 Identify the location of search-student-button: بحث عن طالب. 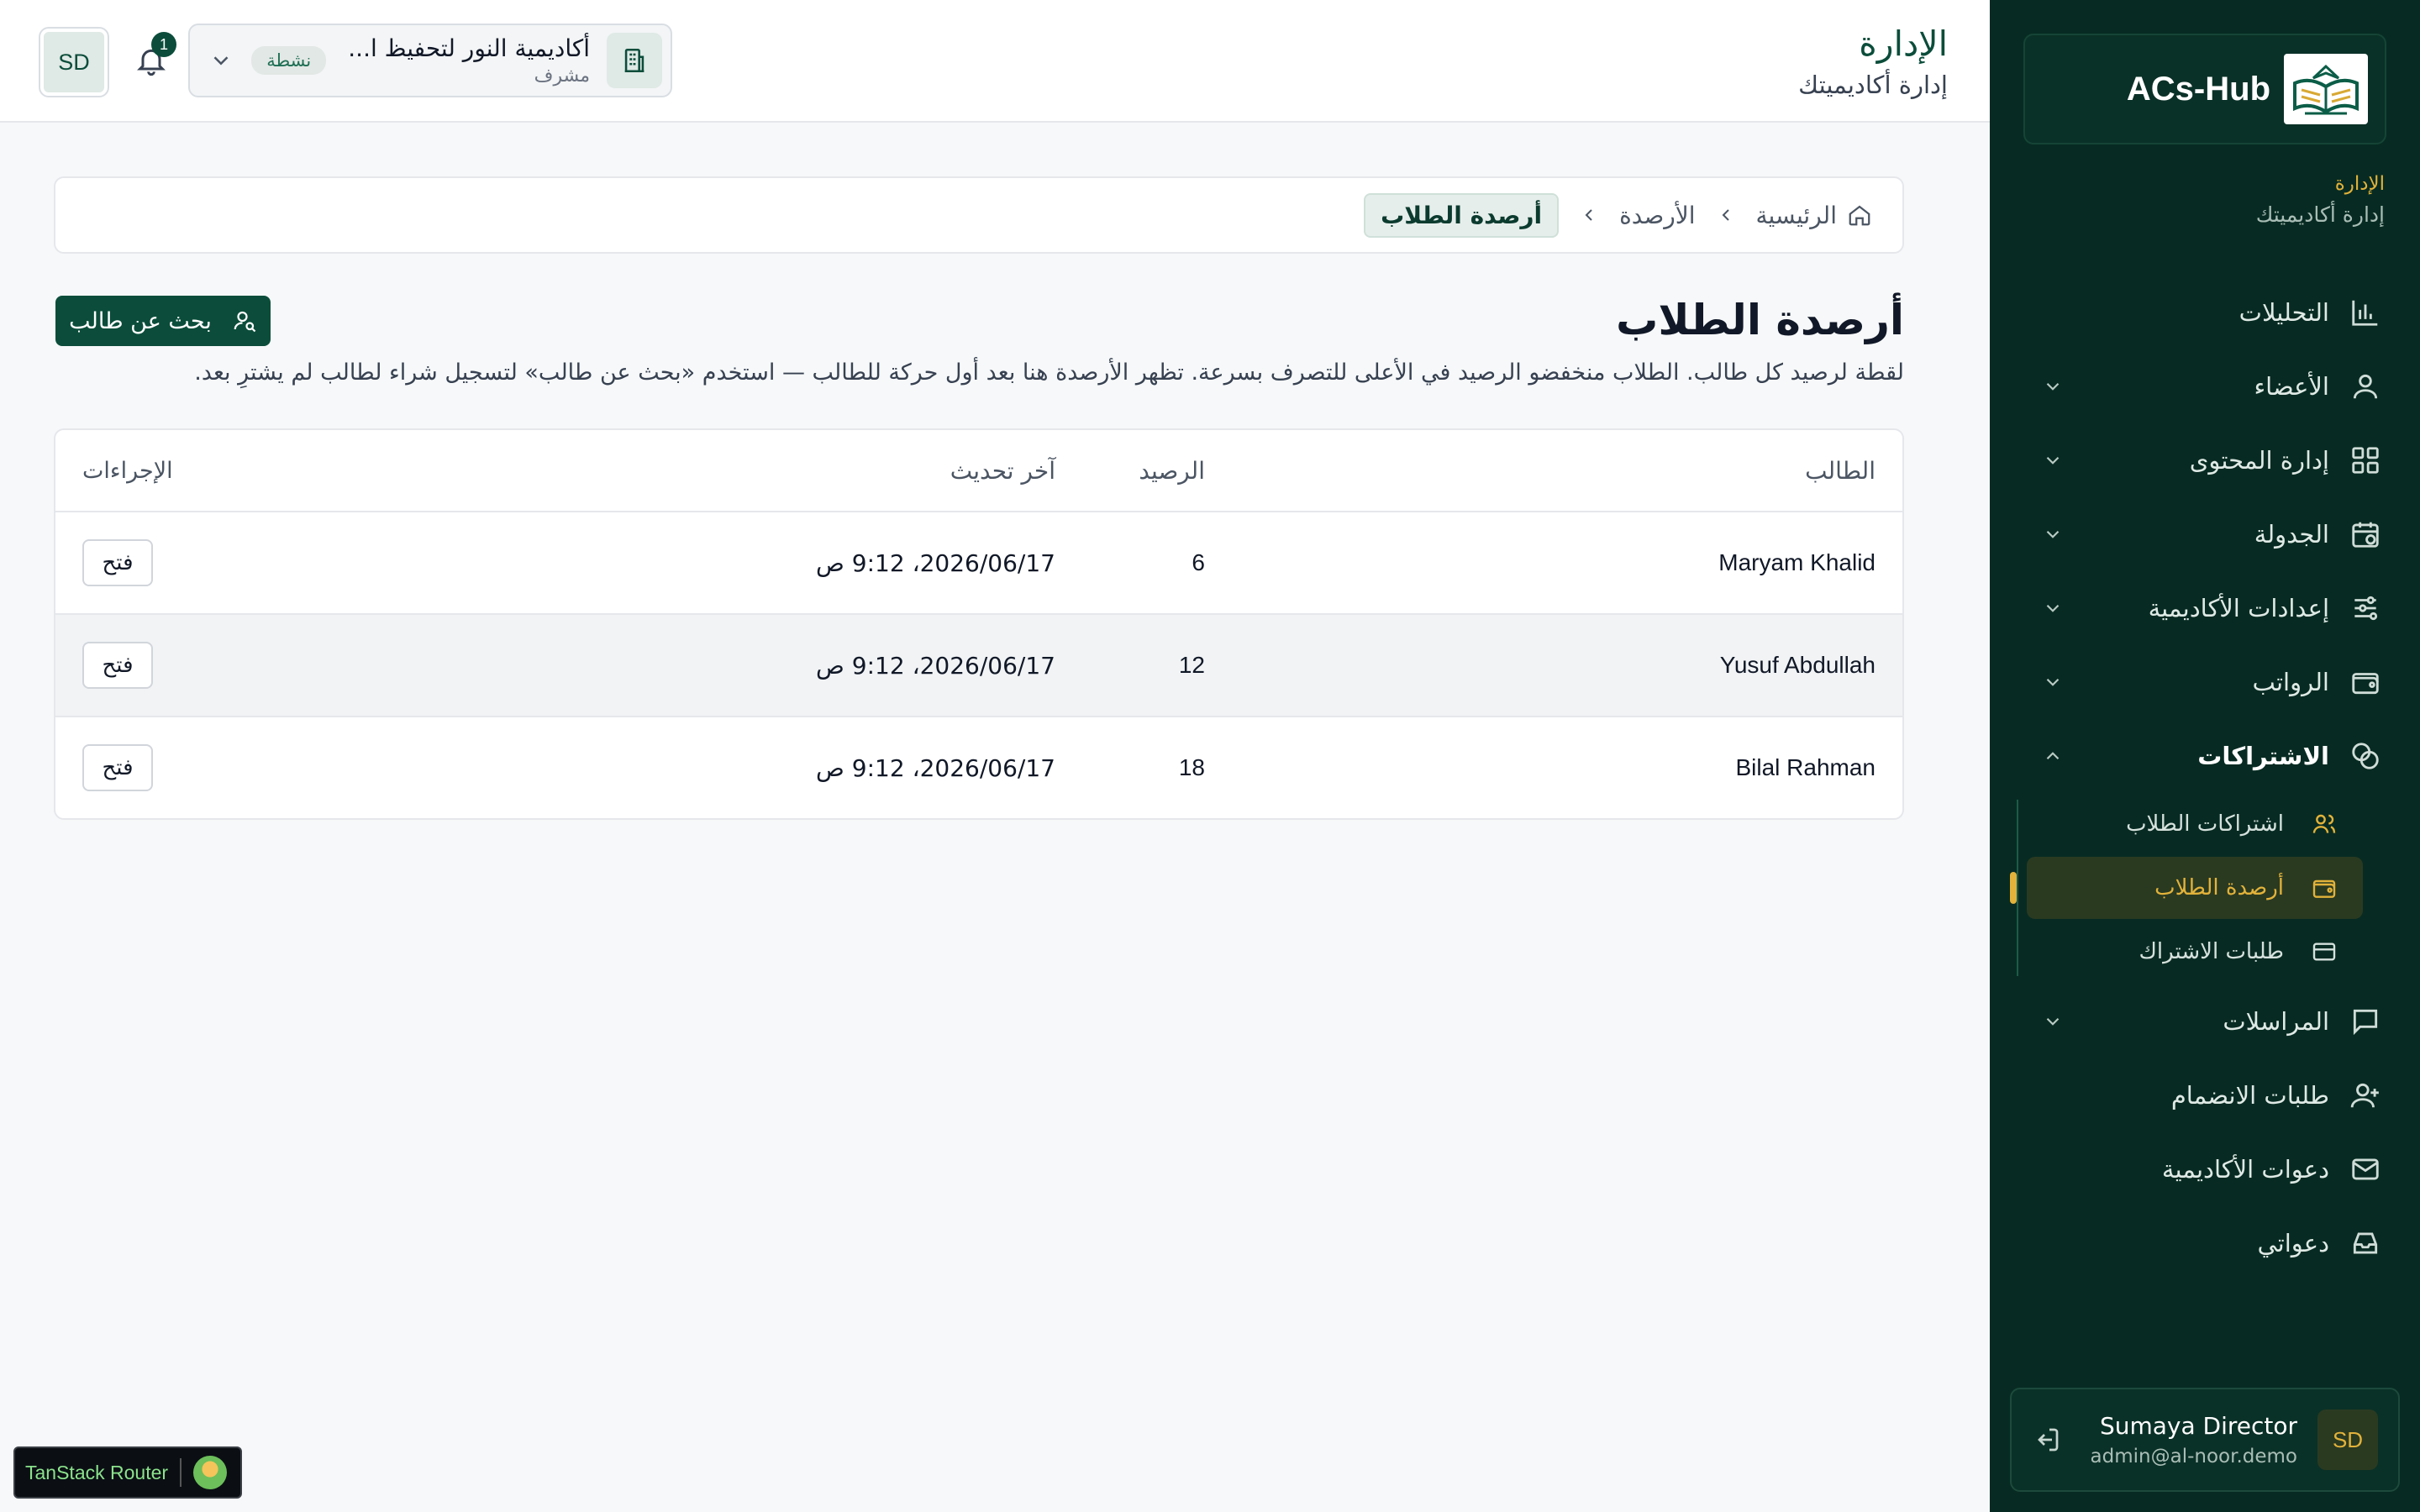
(163, 321).